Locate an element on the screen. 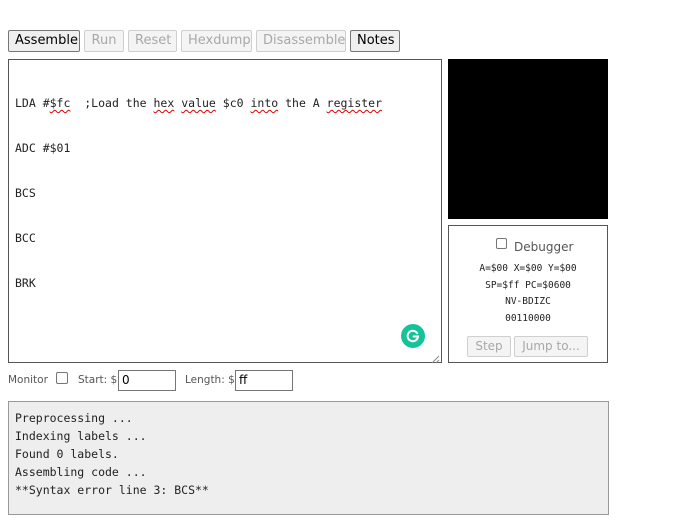  flags-names: NV-BDIZC is located at coordinates (528, 301).